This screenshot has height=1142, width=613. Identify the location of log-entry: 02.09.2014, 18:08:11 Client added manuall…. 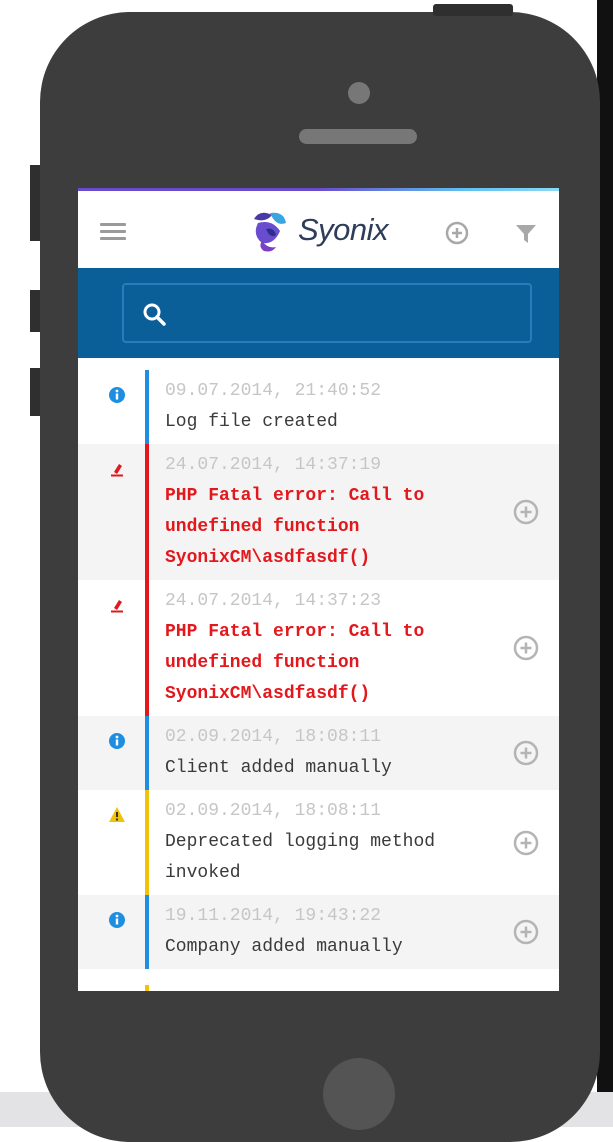
(318, 753).